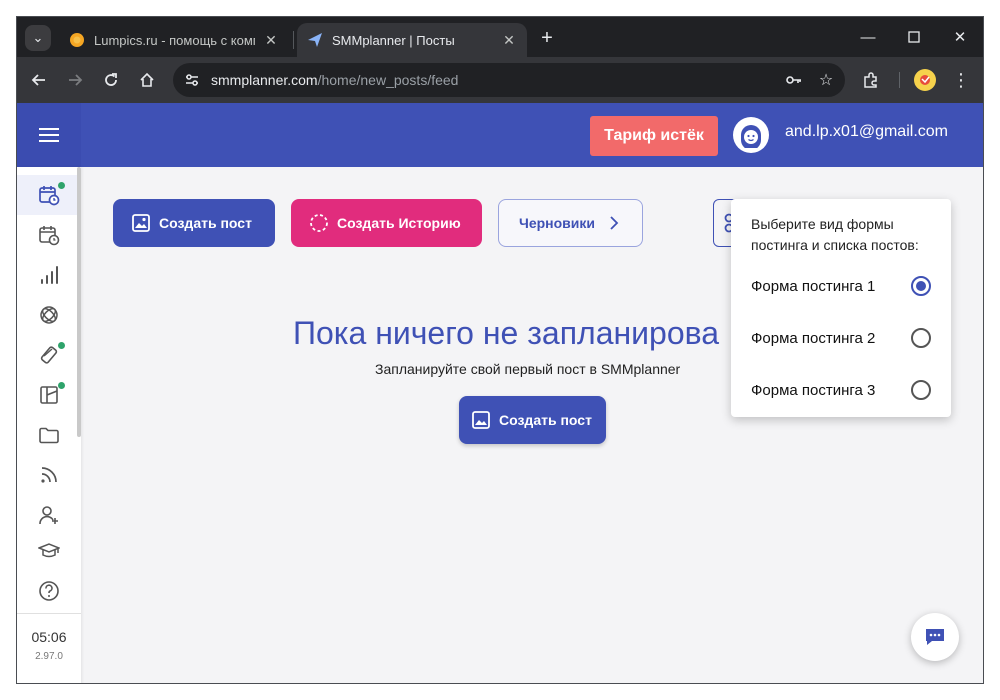 This screenshot has height=700, width=1000. What do you see at coordinates (960, 37) in the screenshot?
I see `window-close-button: ✕` at bounding box center [960, 37].